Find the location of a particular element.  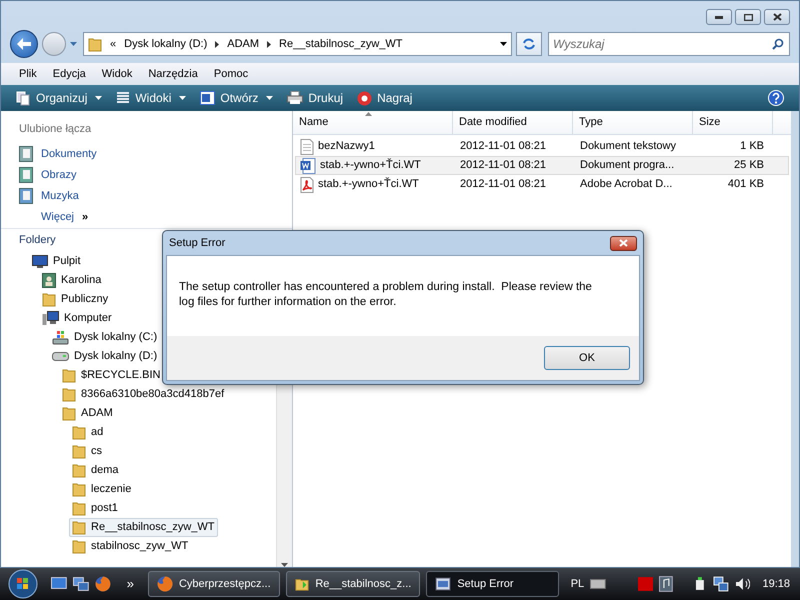

close-icon is located at coordinates (623, 243).